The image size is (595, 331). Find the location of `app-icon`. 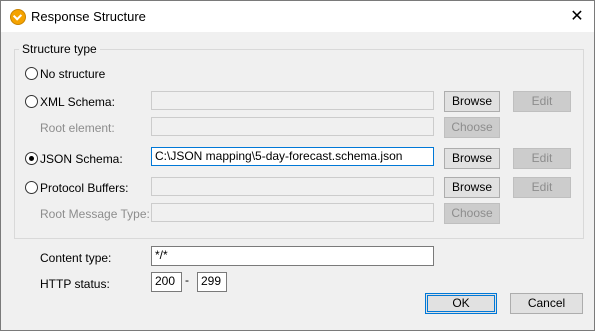

app-icon is located at coordinates (18, 17).